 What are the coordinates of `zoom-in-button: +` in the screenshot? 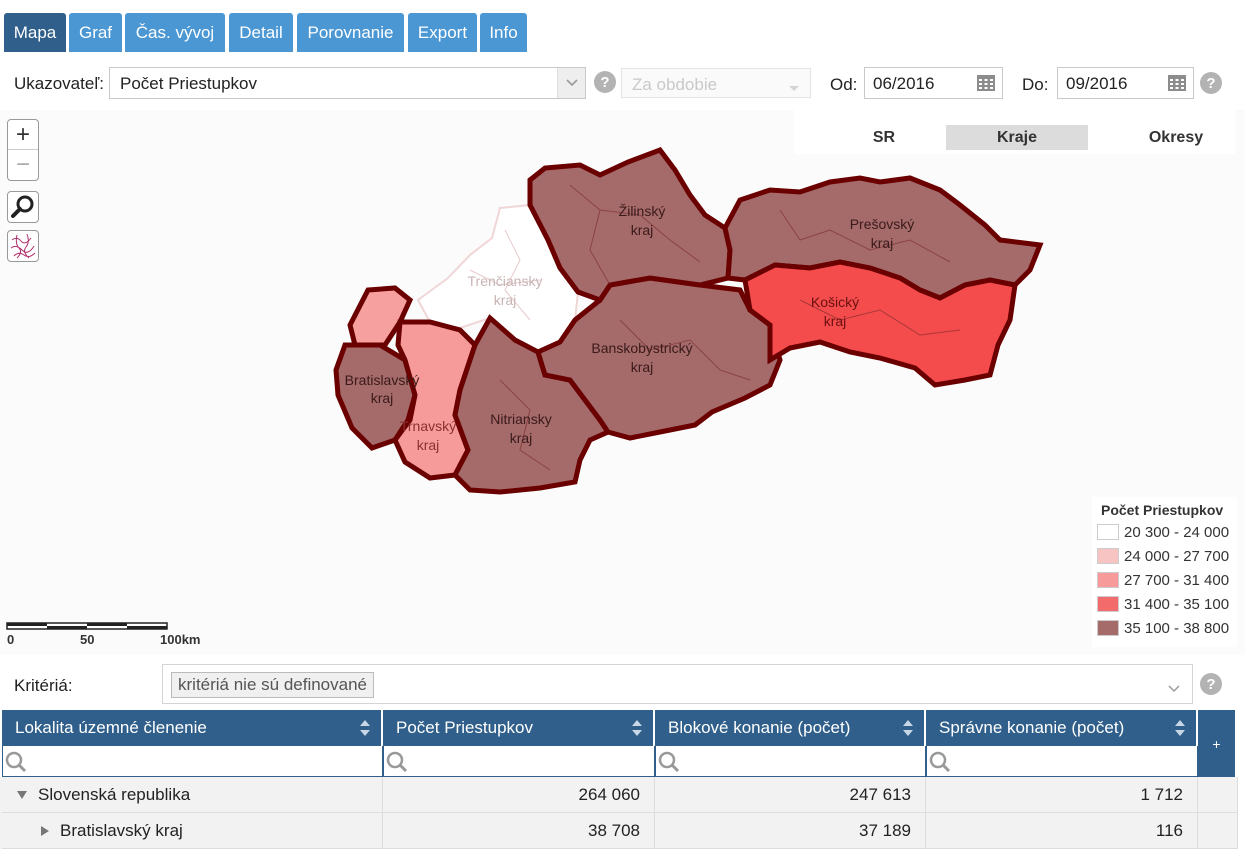 It's located at (23, 135).